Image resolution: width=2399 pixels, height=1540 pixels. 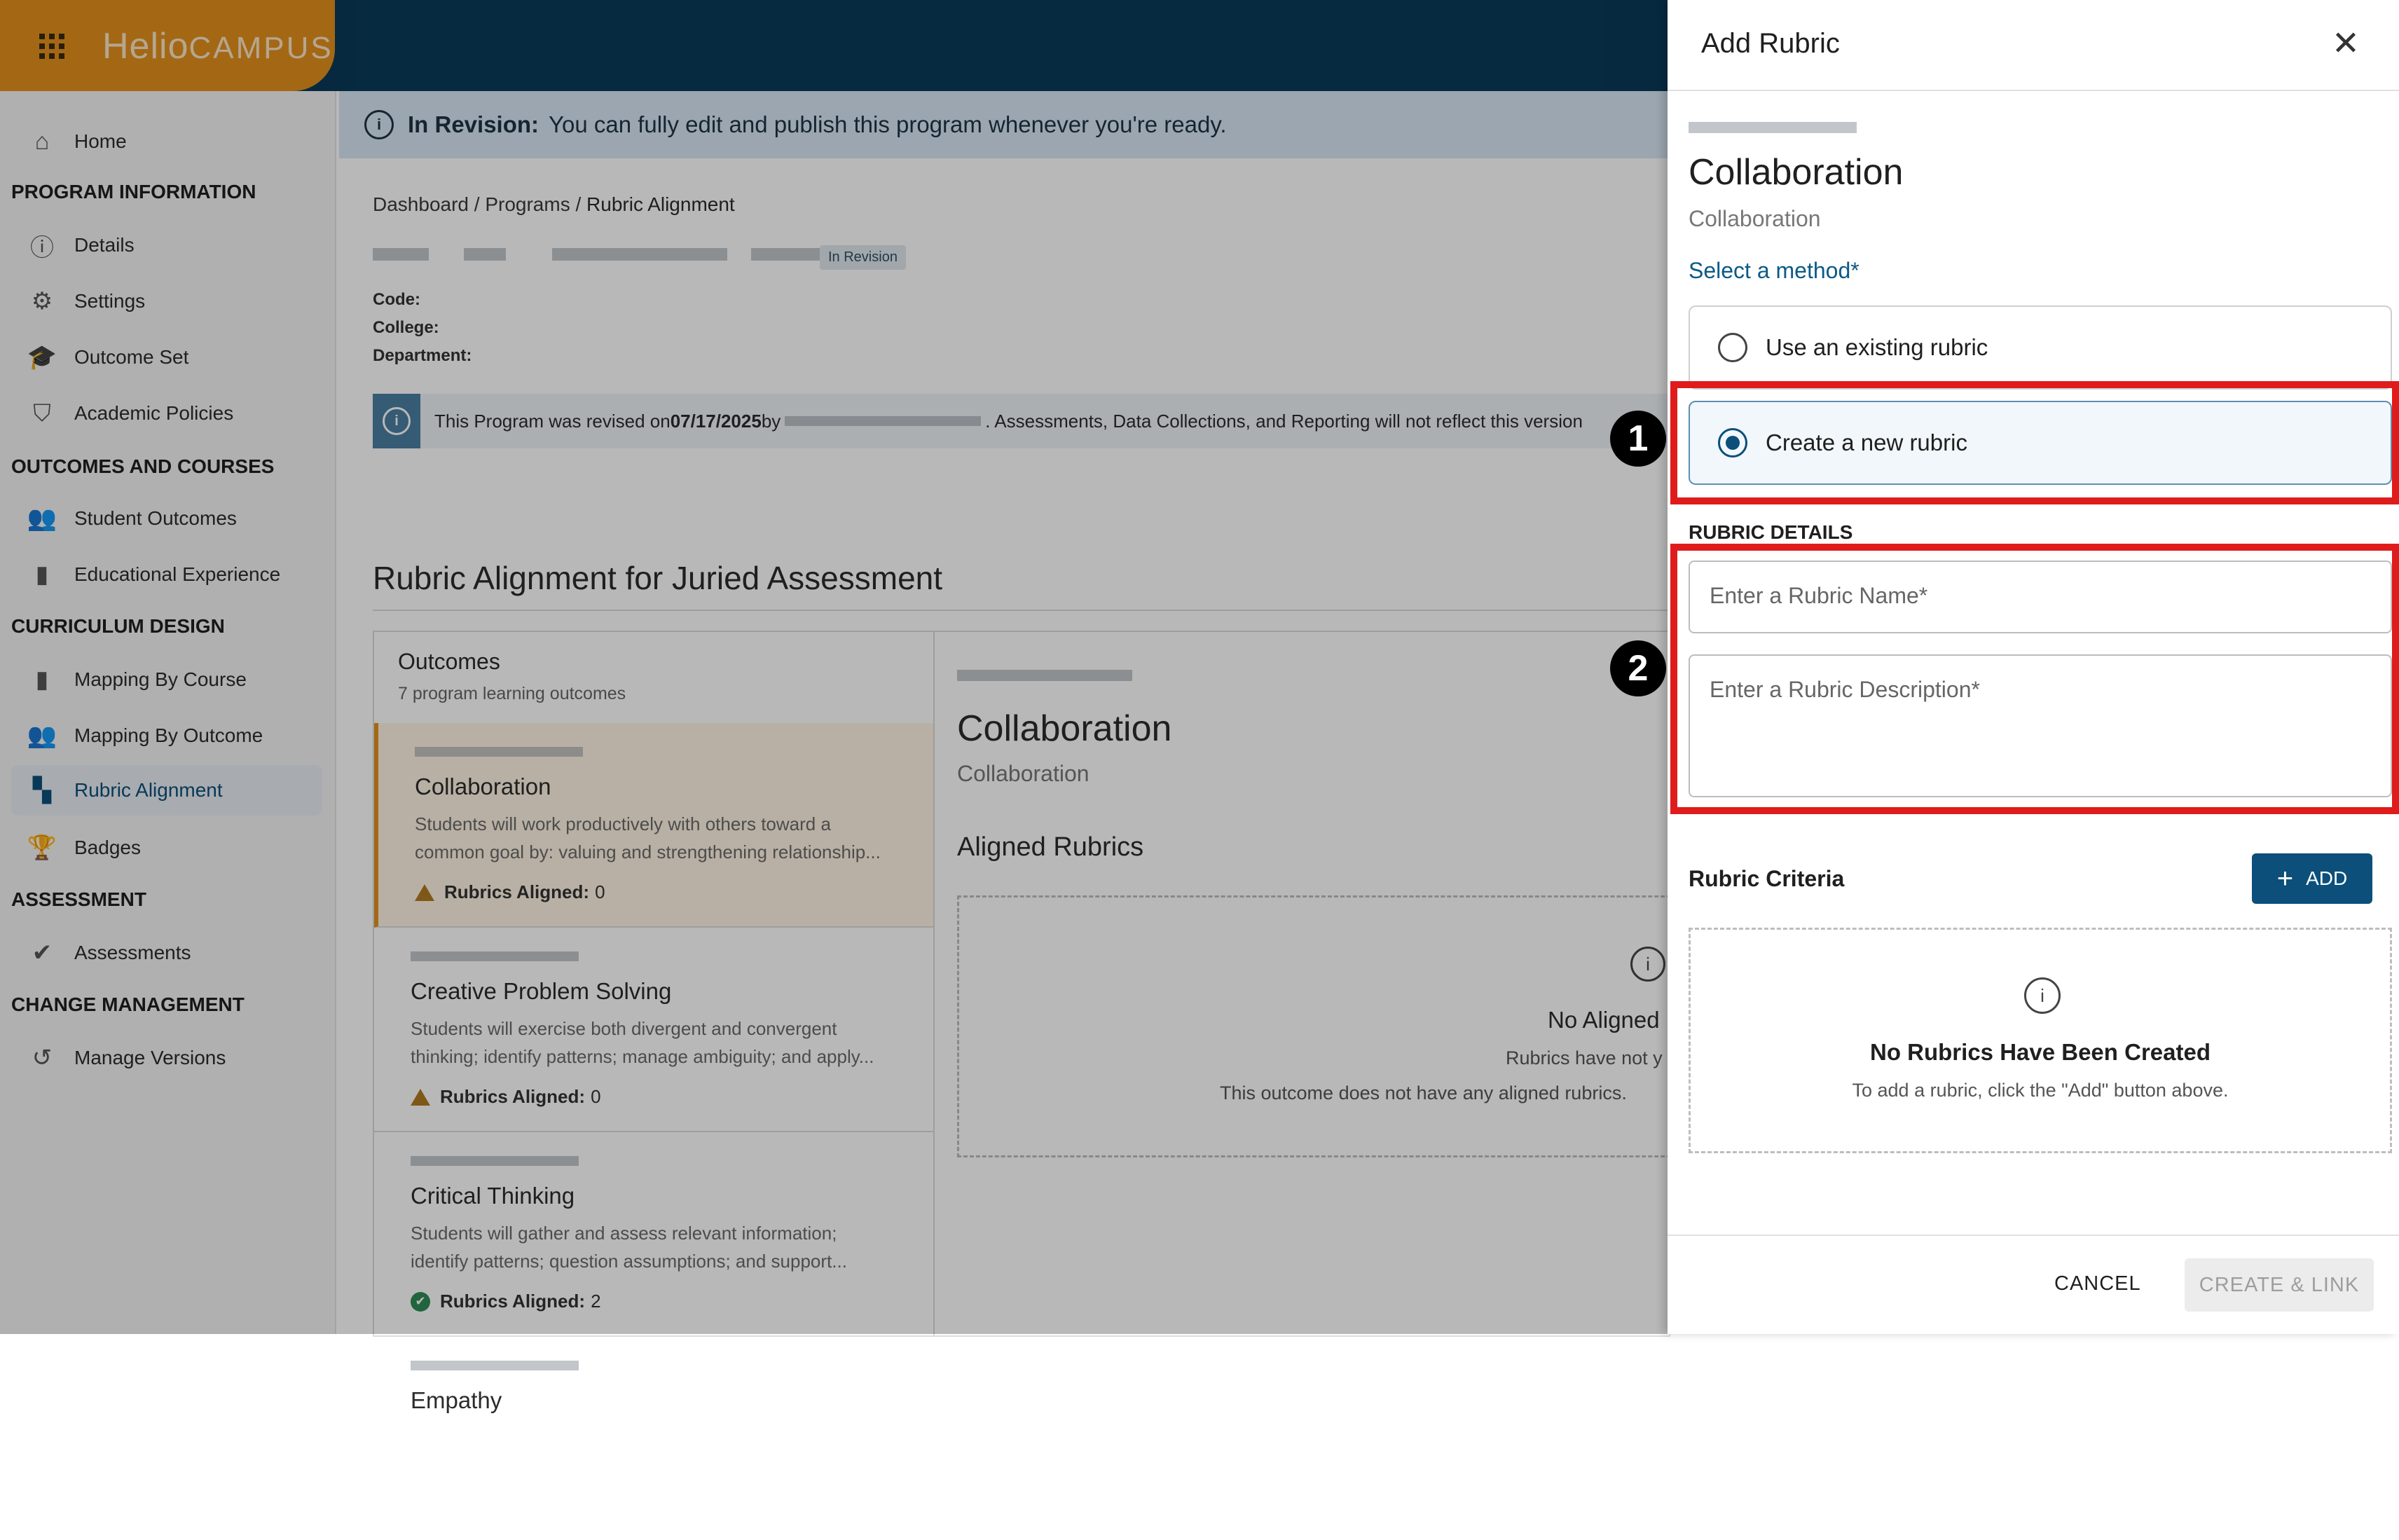 I want to click on radio-unselected-icon, so click(x=1733, y=347).